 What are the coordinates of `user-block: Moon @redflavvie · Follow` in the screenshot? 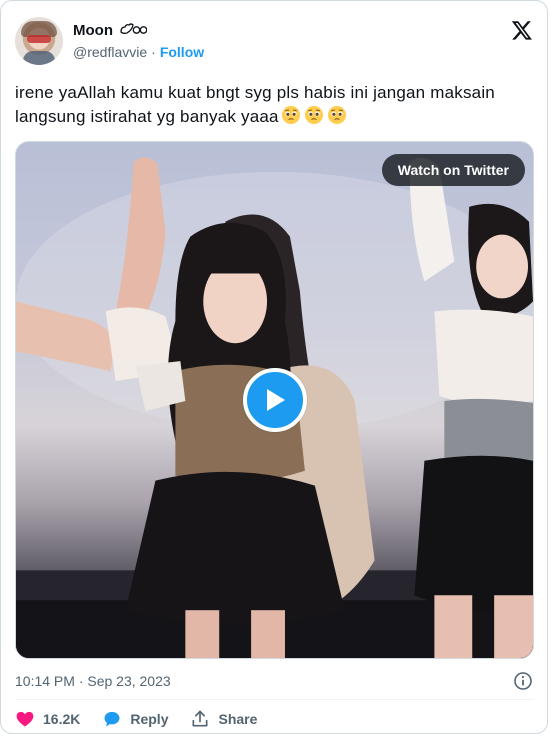 It's located at (138, 40).